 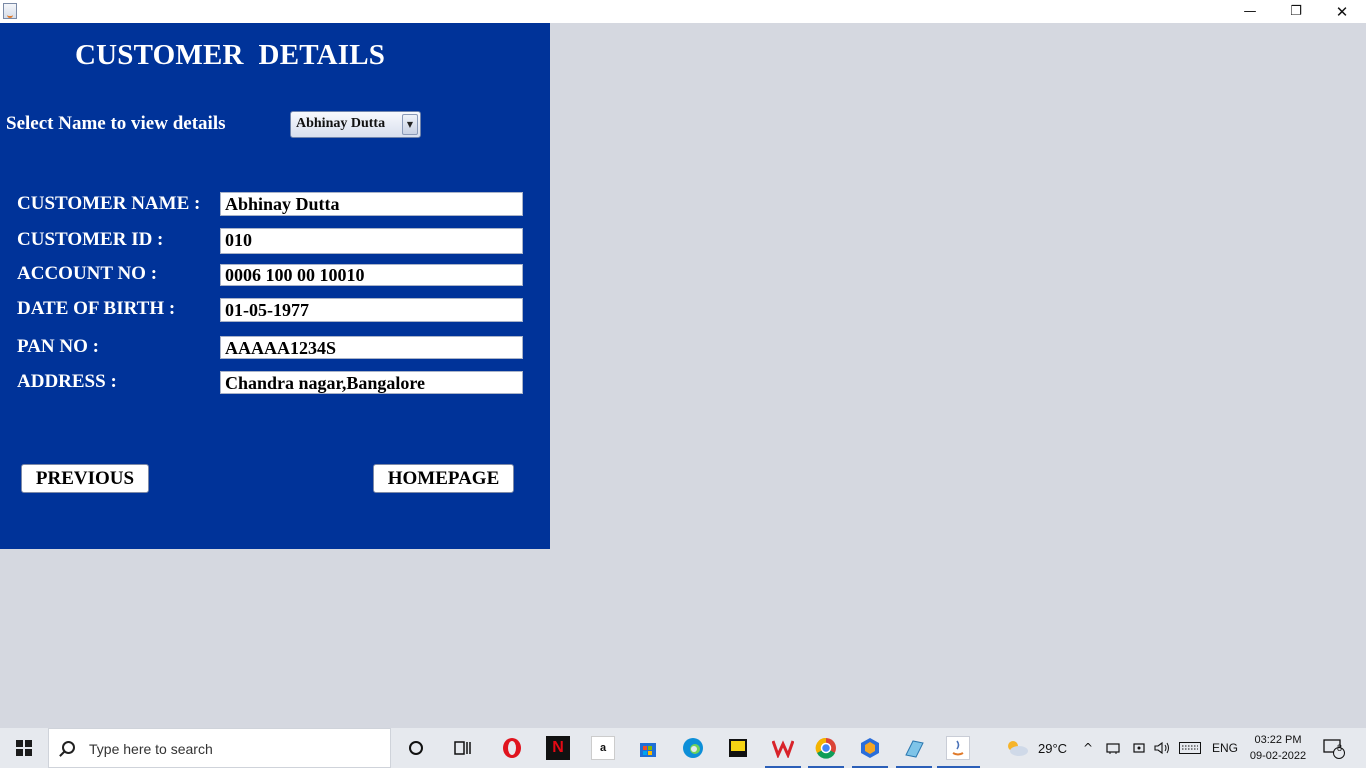 I want to click on account-no-label: ACCOUNT NO :, so click(x=87, y=273).